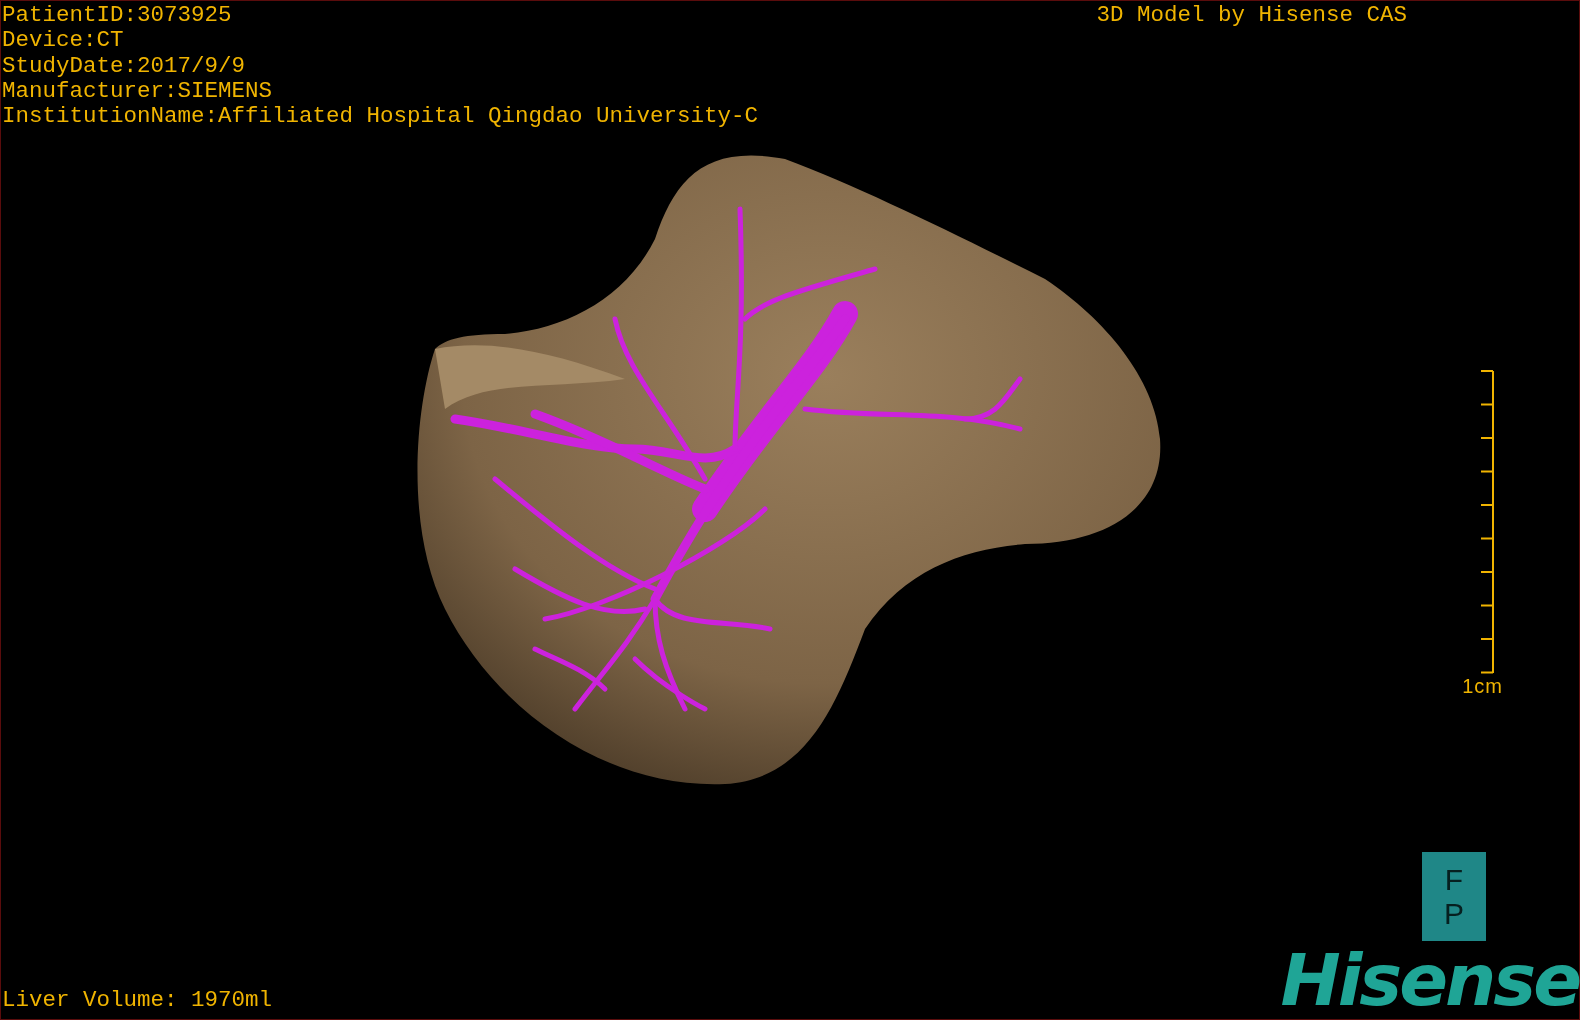 Image resolution: width=1580 pixels, height=1020 pixels. I want to click on patient-info-line: StudyDate:2017/9/9, so click(124, 66).